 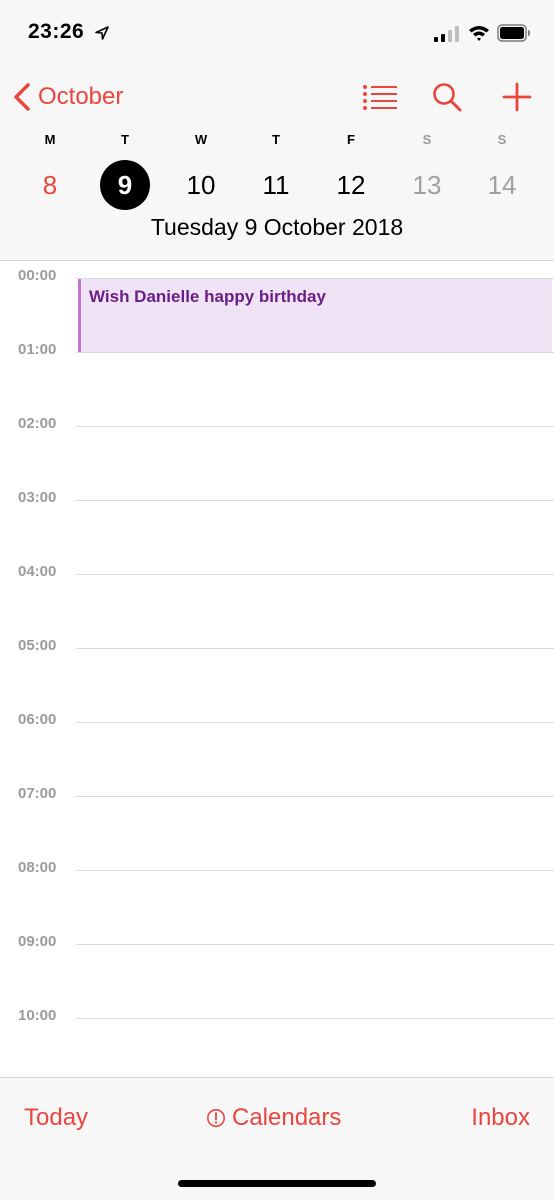 What do you see at coordinates (37, 571) in the screenshot?
I see `hour-label: 04:00` at bounding box center [37, 571].